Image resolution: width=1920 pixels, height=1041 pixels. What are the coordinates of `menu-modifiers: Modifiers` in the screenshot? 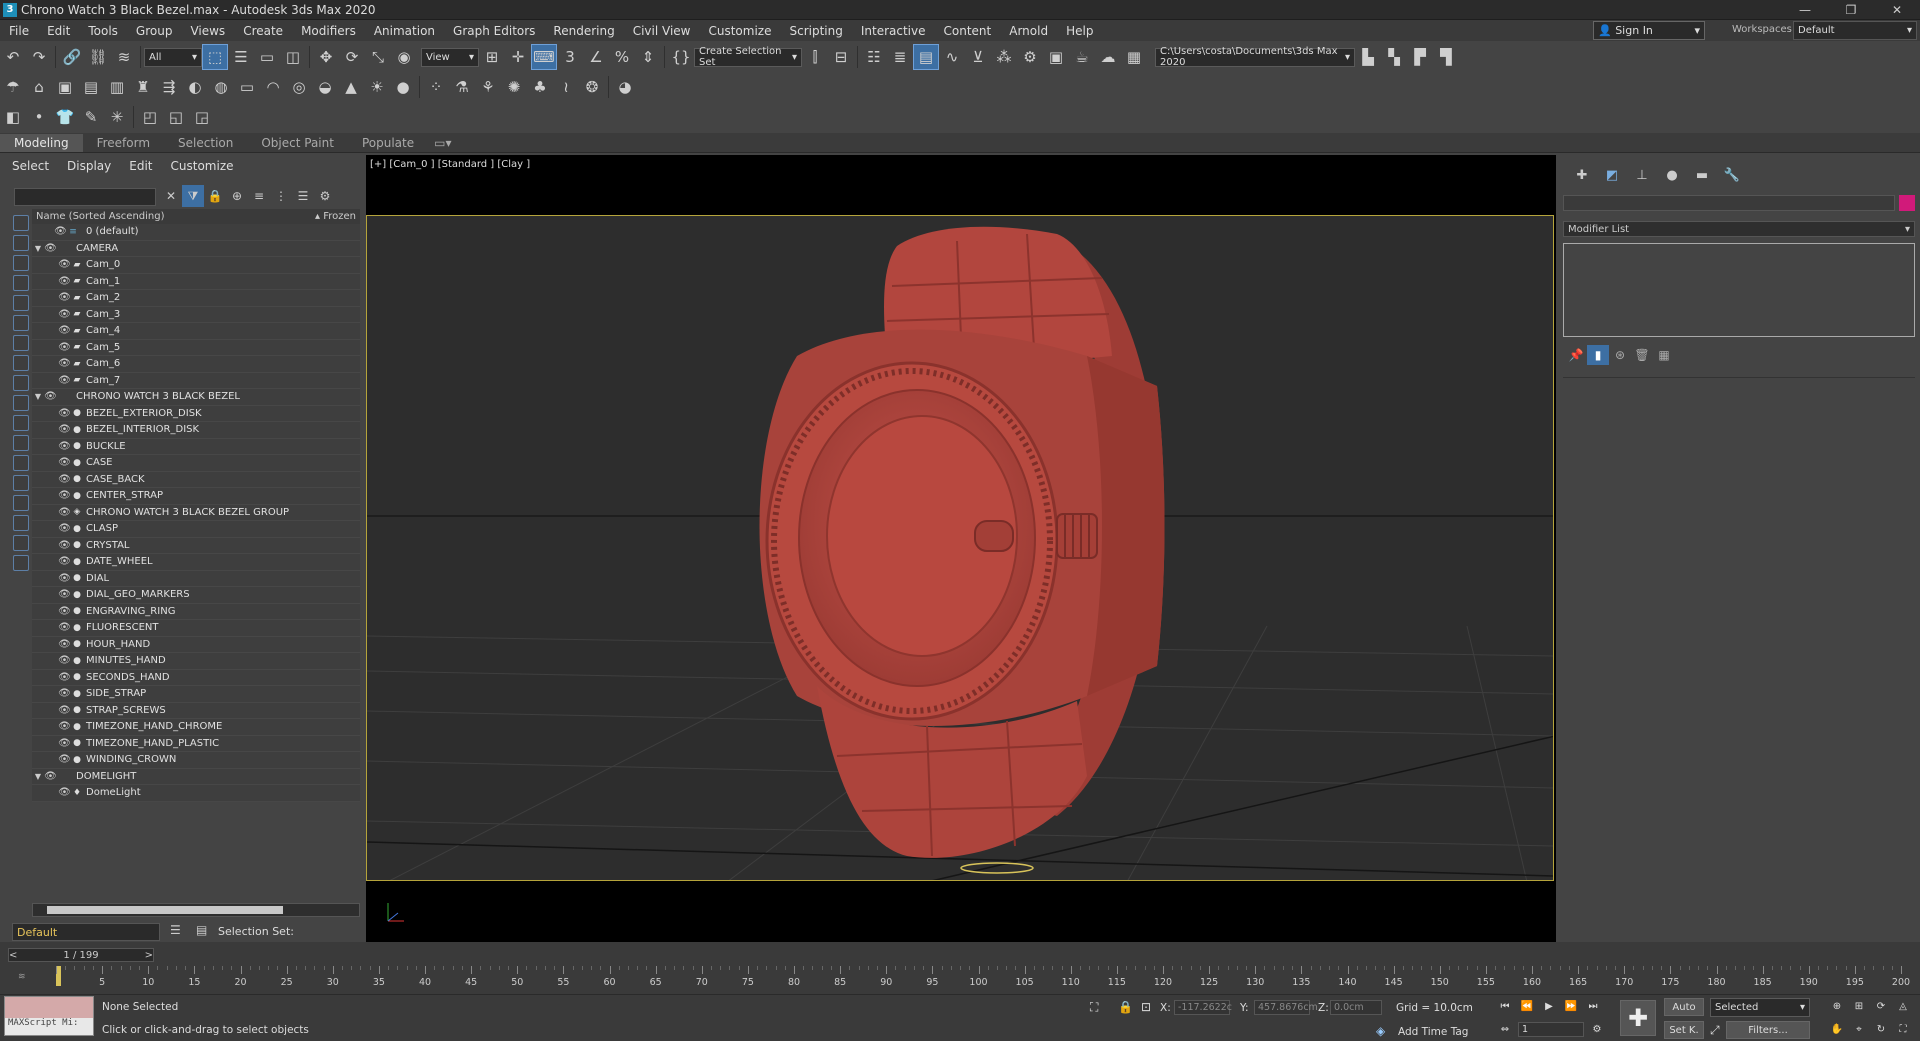 It's located at (328, 31).